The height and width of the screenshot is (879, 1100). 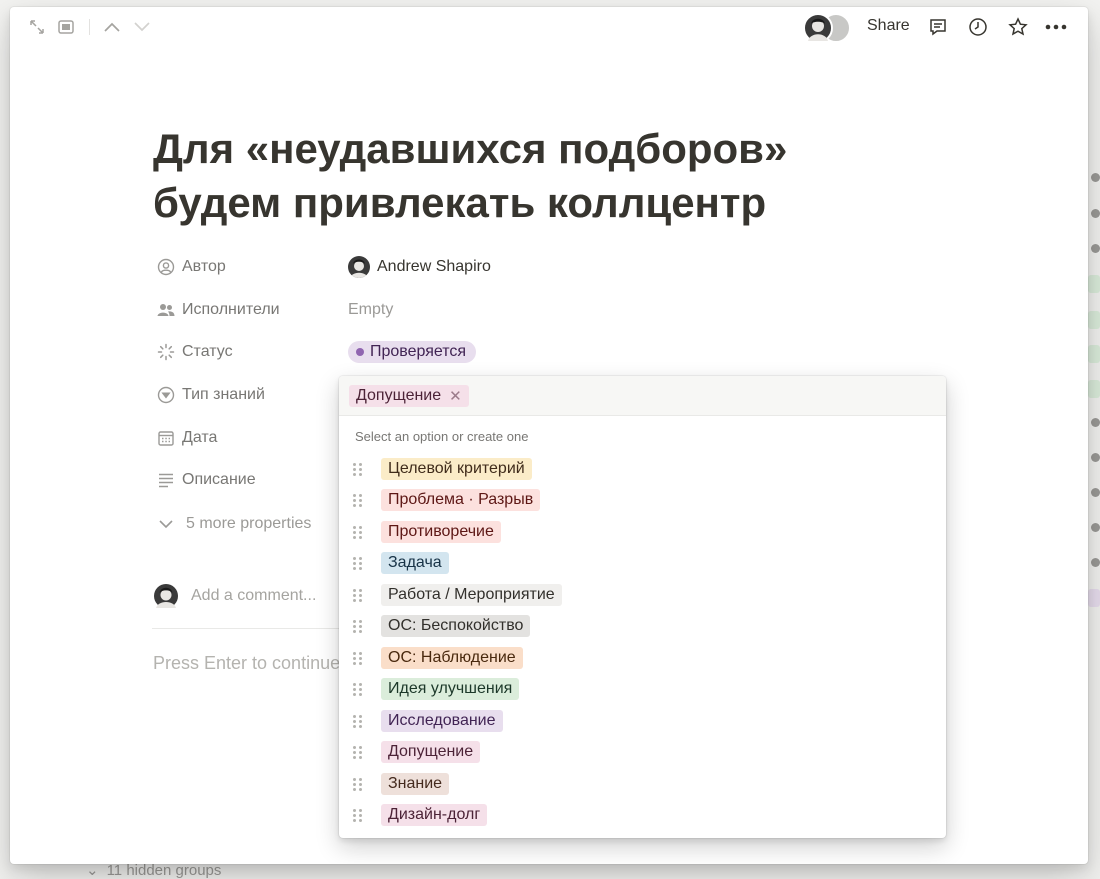 What do you see at coordinates (112, 27) in the screenshot?
I see `chevron-up-icon` at bounding box center [112, 27].